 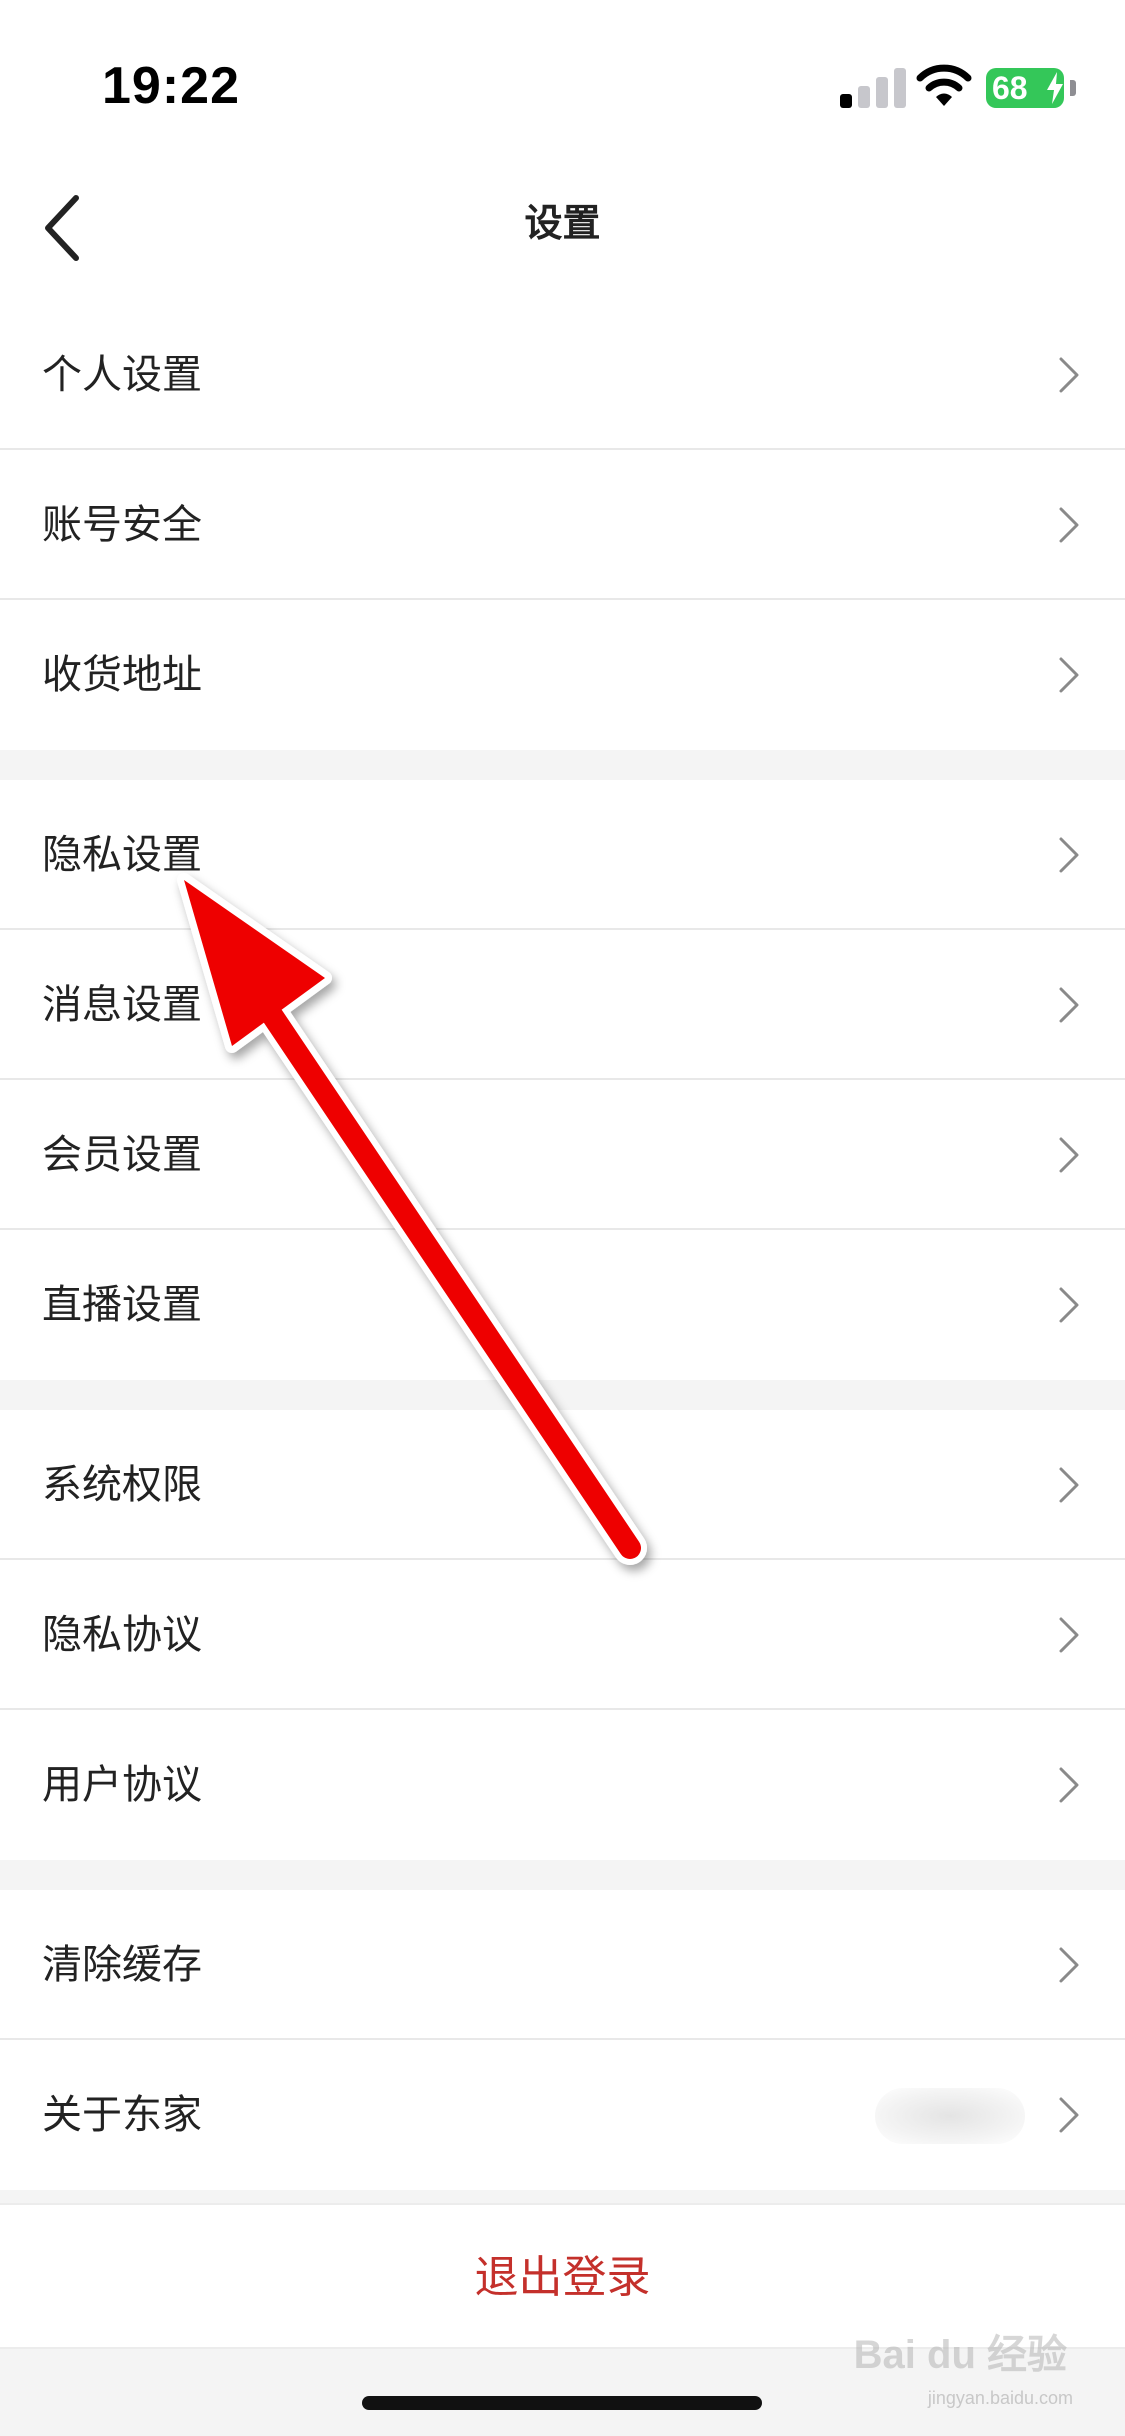 What do you see at coordinates (122, 1005) in the screenshot?
I see `settings-item-label: 消息设置` at bounding box center [122, 1005].